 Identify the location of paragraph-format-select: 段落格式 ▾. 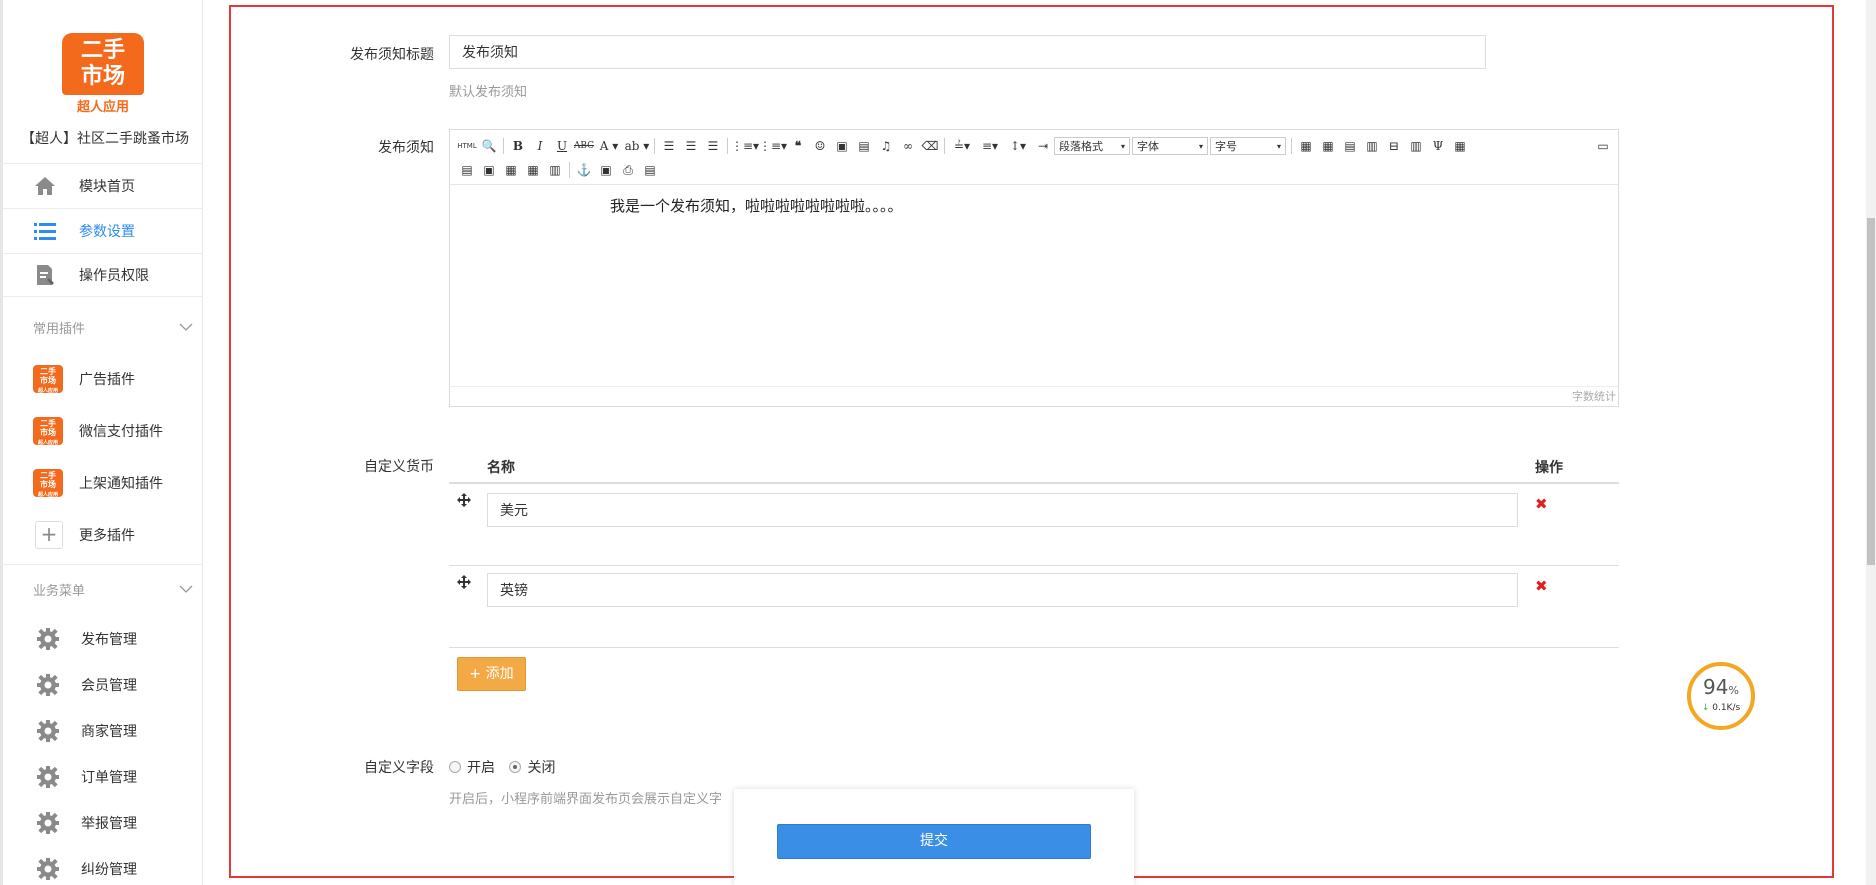
(1092, 146).